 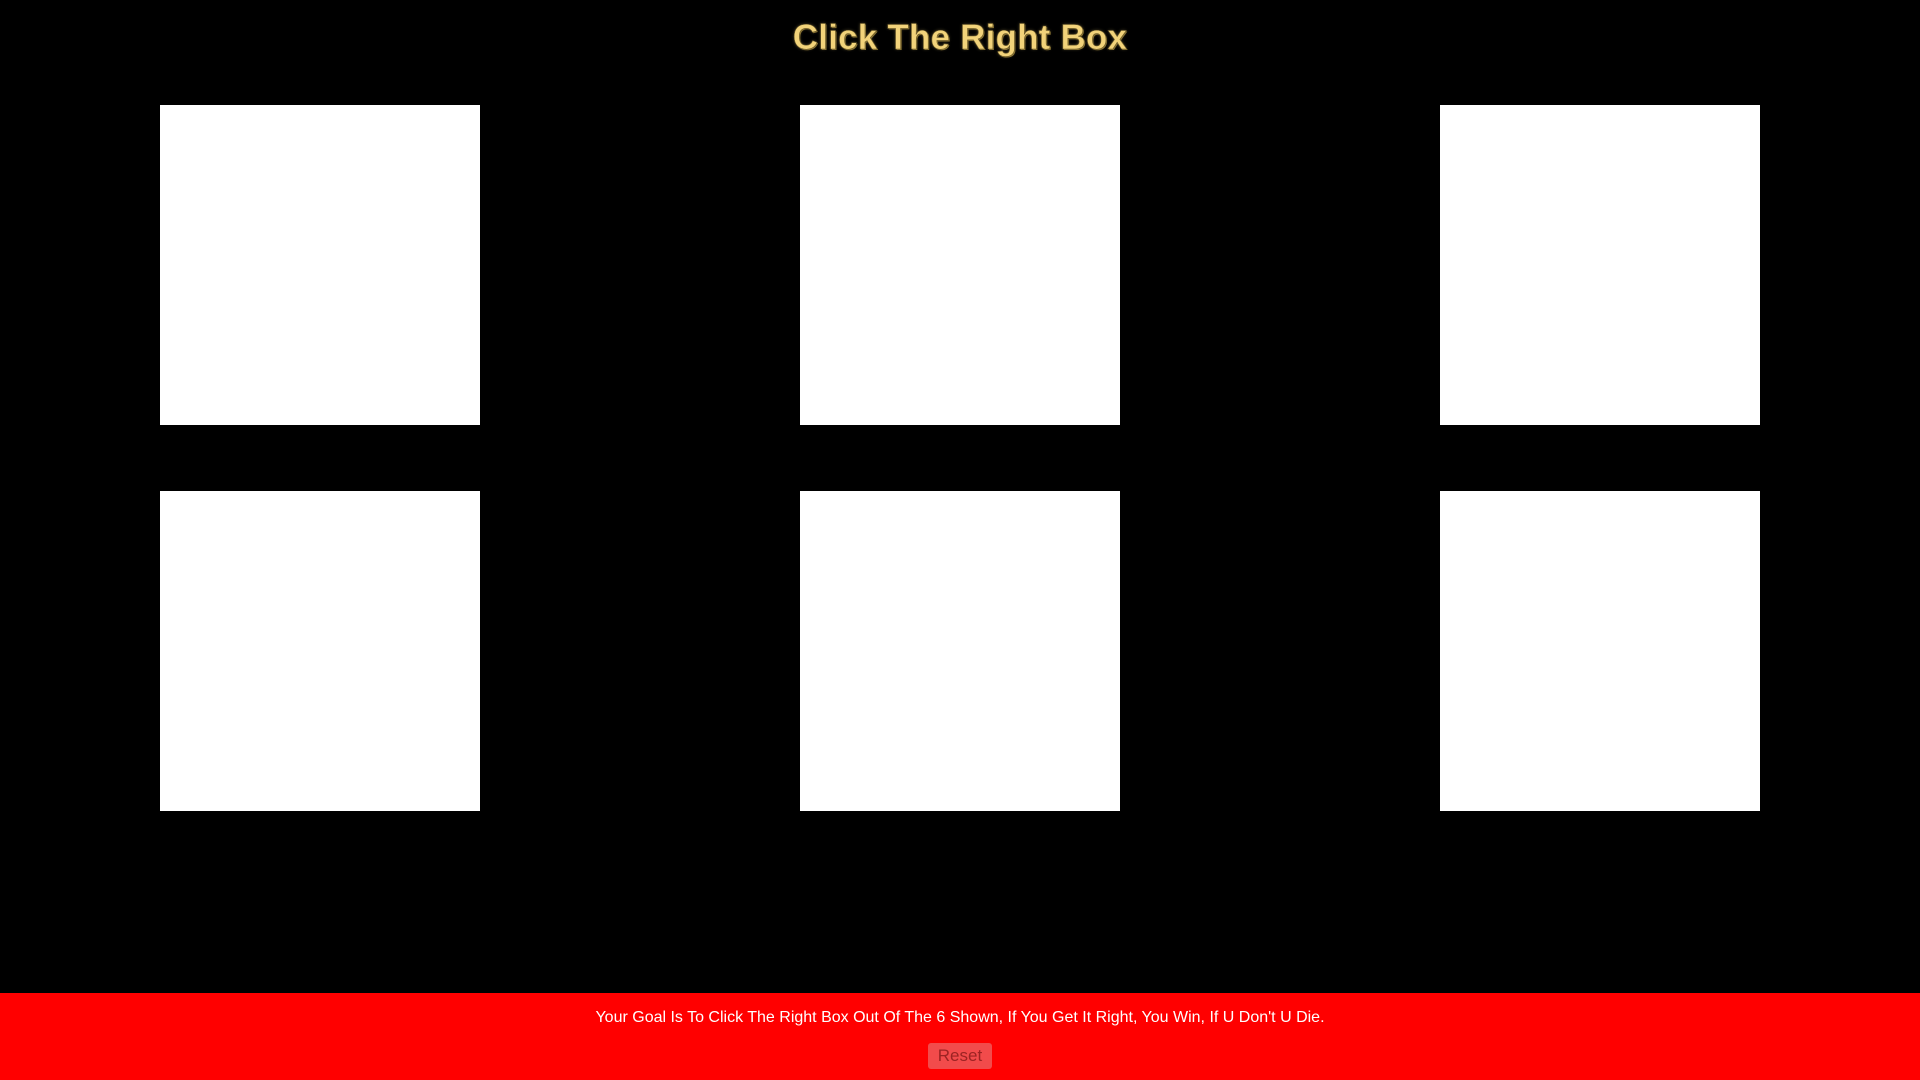 What do you see at coordinates (960, 1056) in the screenshot?
I see `reset-button: Reset` at bounding box center [960, 1056].